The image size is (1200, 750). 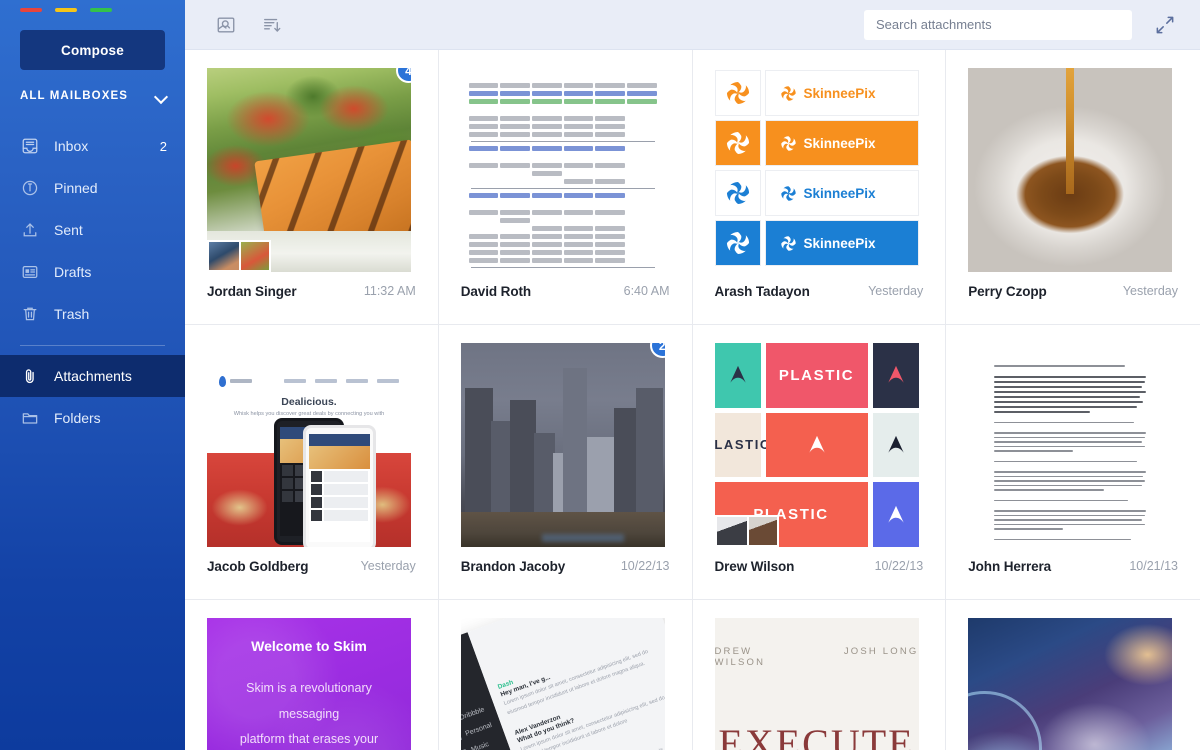 I want to click on sender-name: Jacob Goldberg, so click(x=258, y=566).